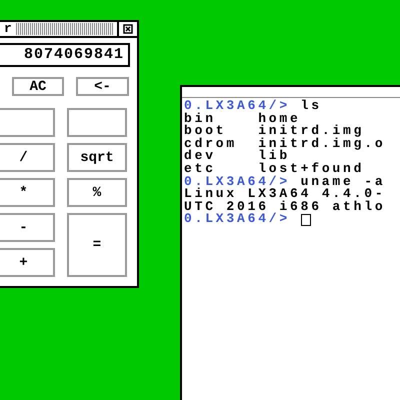 The image size is (400, 400). I want to click on calculator-key: /, so click(27, 157).